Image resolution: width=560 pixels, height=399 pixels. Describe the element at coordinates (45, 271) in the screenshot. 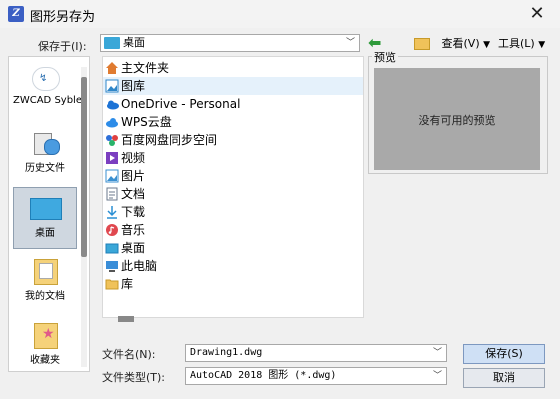

I see `documents-icon` at that location.